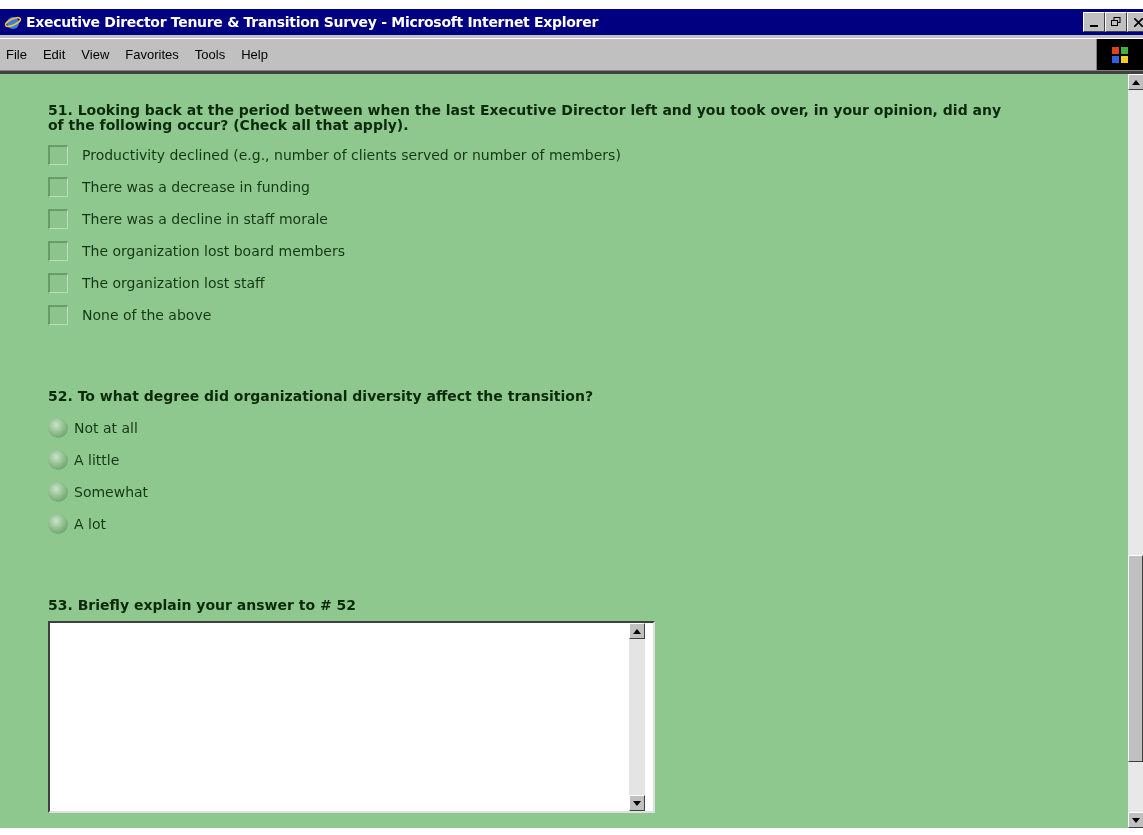 This screenshot has height=835, width=1143. What do you see at coordinates (196, 187) in the screenshot?
I see `option-label: There was a decrease in funding` at bounding box center [196, 187].